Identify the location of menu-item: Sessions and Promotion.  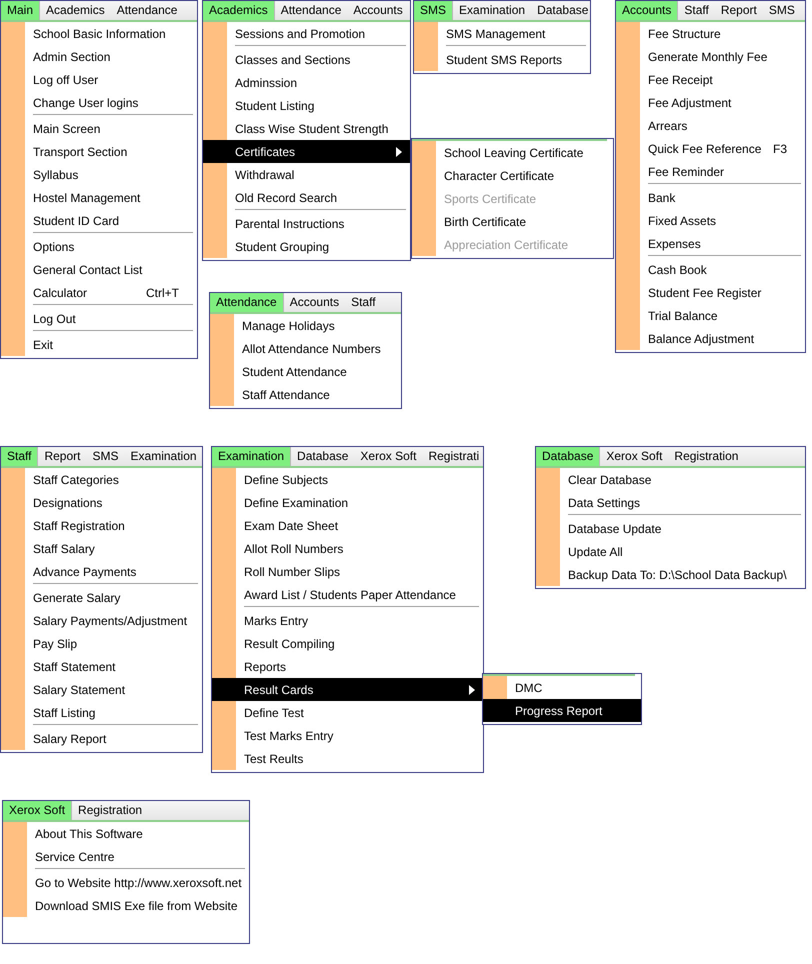
(306, 33).